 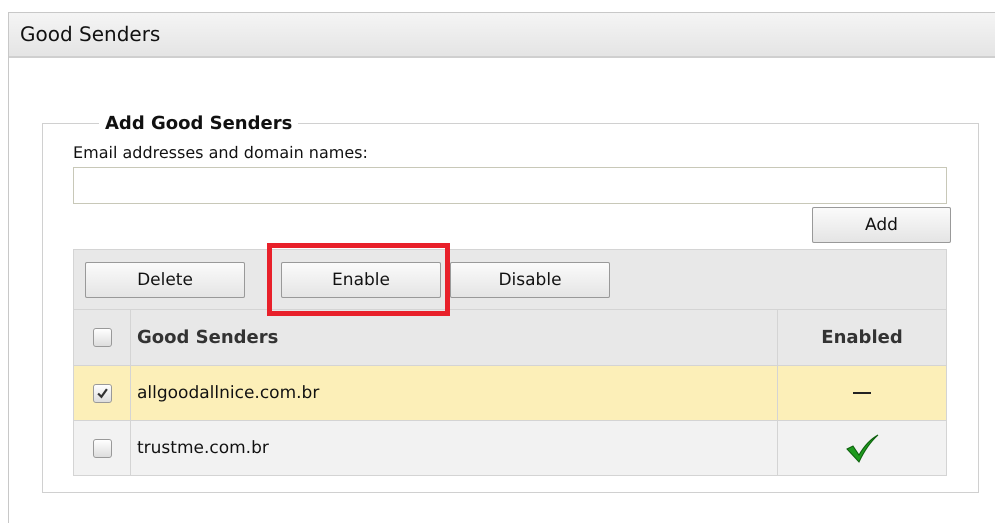 What do you see at coordinates (862, 338) in the screenshot?
I see `column-header: Enabled` at bounding box center [862, 338].